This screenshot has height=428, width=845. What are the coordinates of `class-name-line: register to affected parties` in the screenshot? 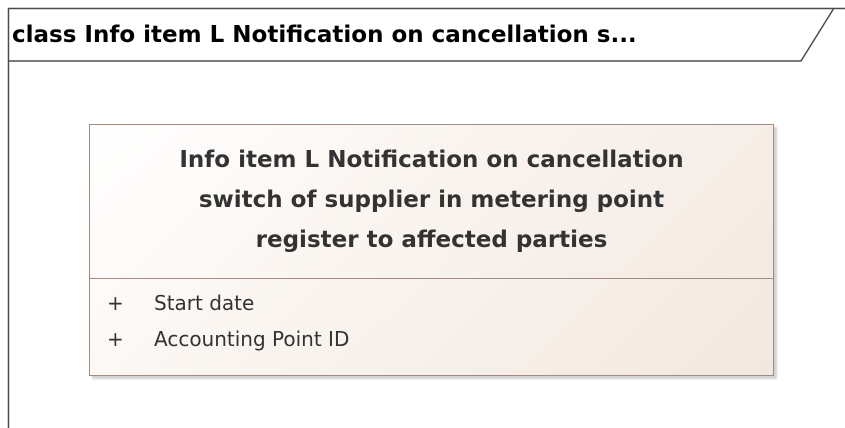 It's located at (431, 239).